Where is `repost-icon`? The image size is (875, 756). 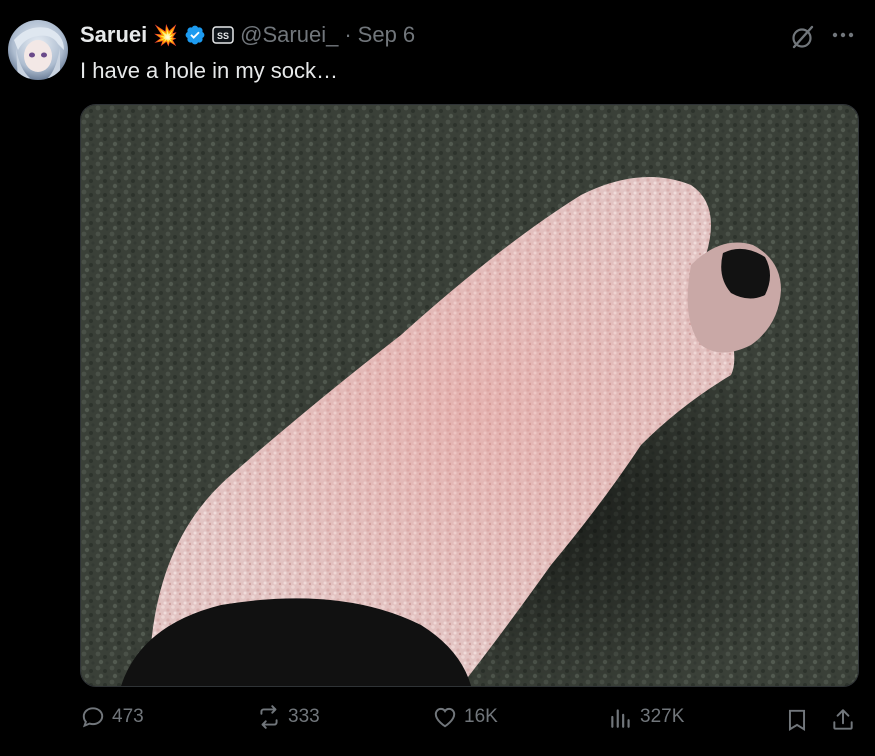
repost-icon is located at coordinates (269, 717).